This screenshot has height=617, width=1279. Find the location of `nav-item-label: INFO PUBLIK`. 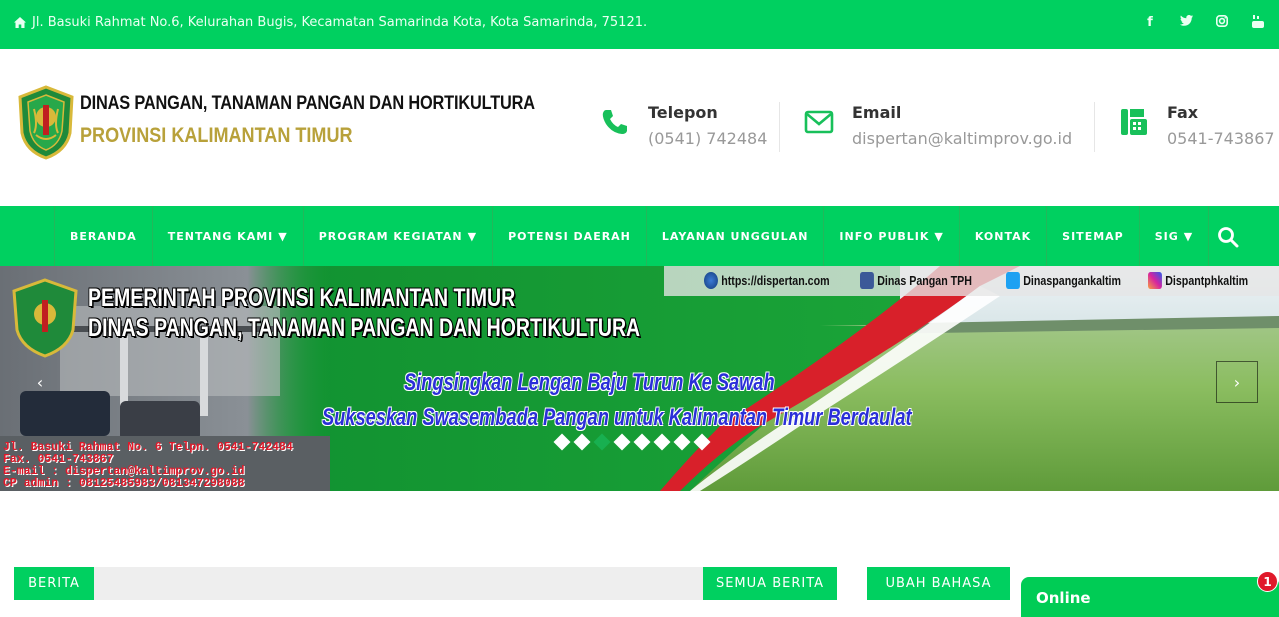

nav-item-label: INFO PUBLIK is located at coordinates (884, 236).